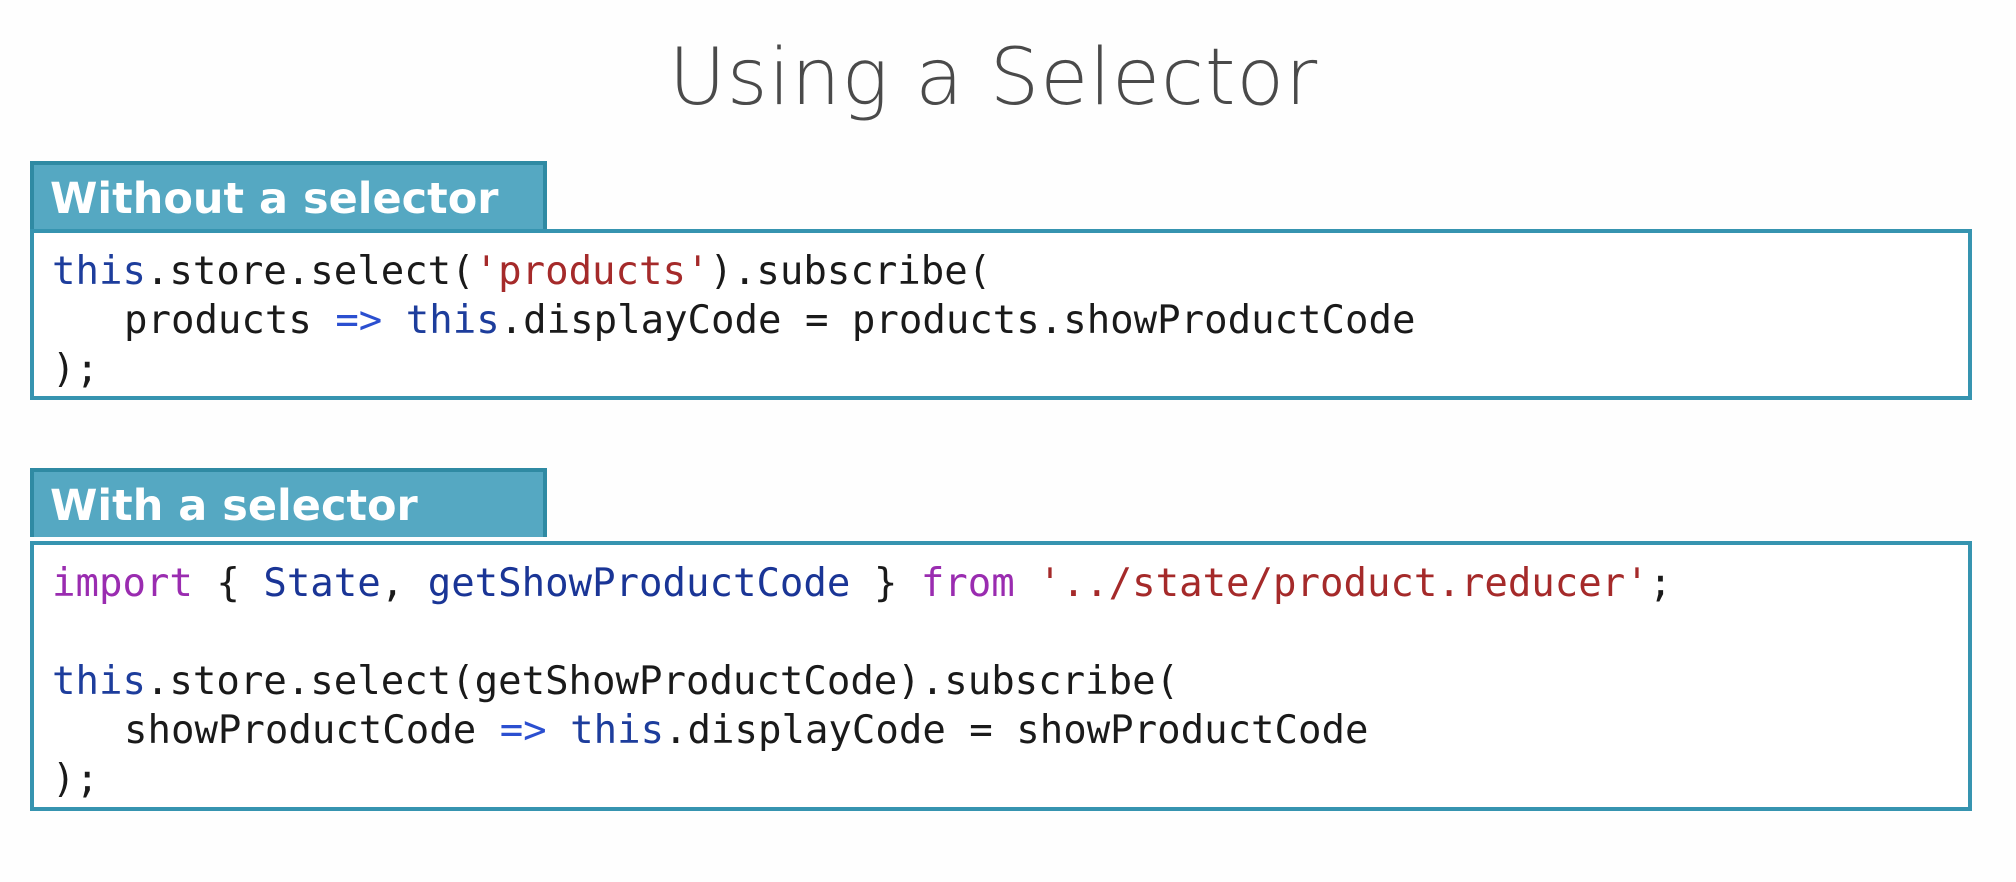 The image size is (2016, 882). I want to click on code-text: .store.select(, so click(310, 271).